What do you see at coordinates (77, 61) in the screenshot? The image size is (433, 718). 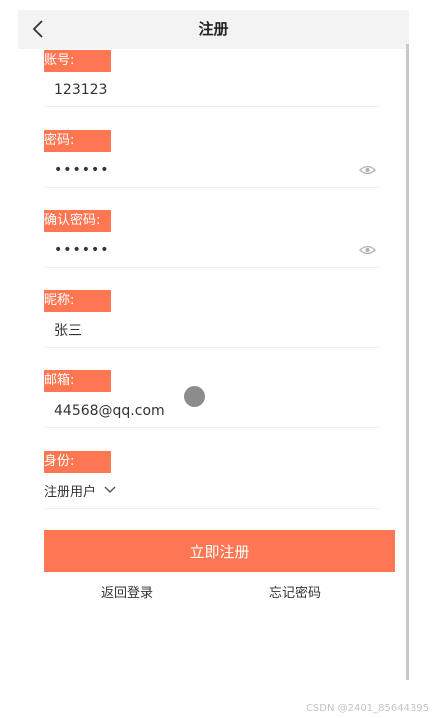 I see `account-label: 账号:` at bounding box center [77, 61].